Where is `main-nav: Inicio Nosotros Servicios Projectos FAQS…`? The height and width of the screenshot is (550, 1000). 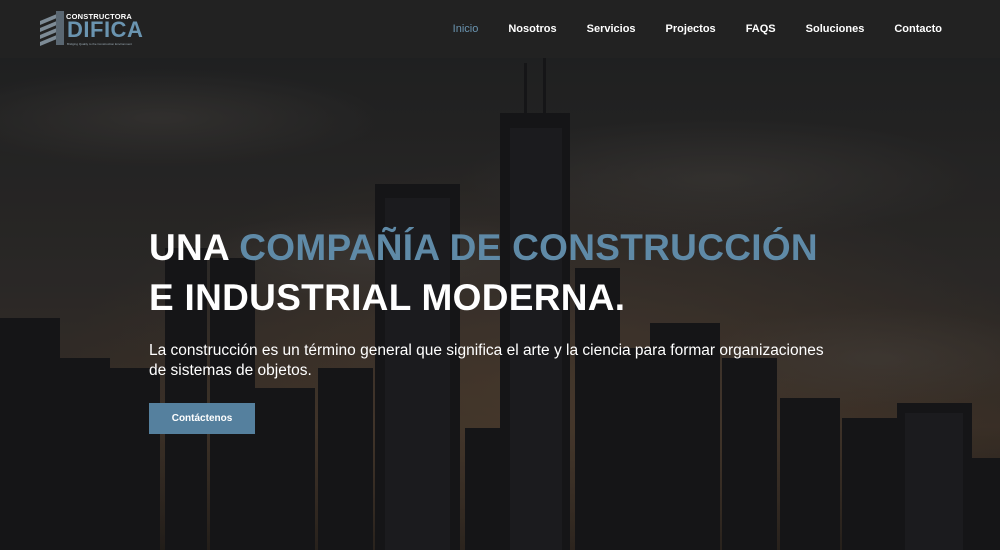 main-nav: Inicio Nosotros Servicios Projectos FAQS… is located at coordinates (682, 29).